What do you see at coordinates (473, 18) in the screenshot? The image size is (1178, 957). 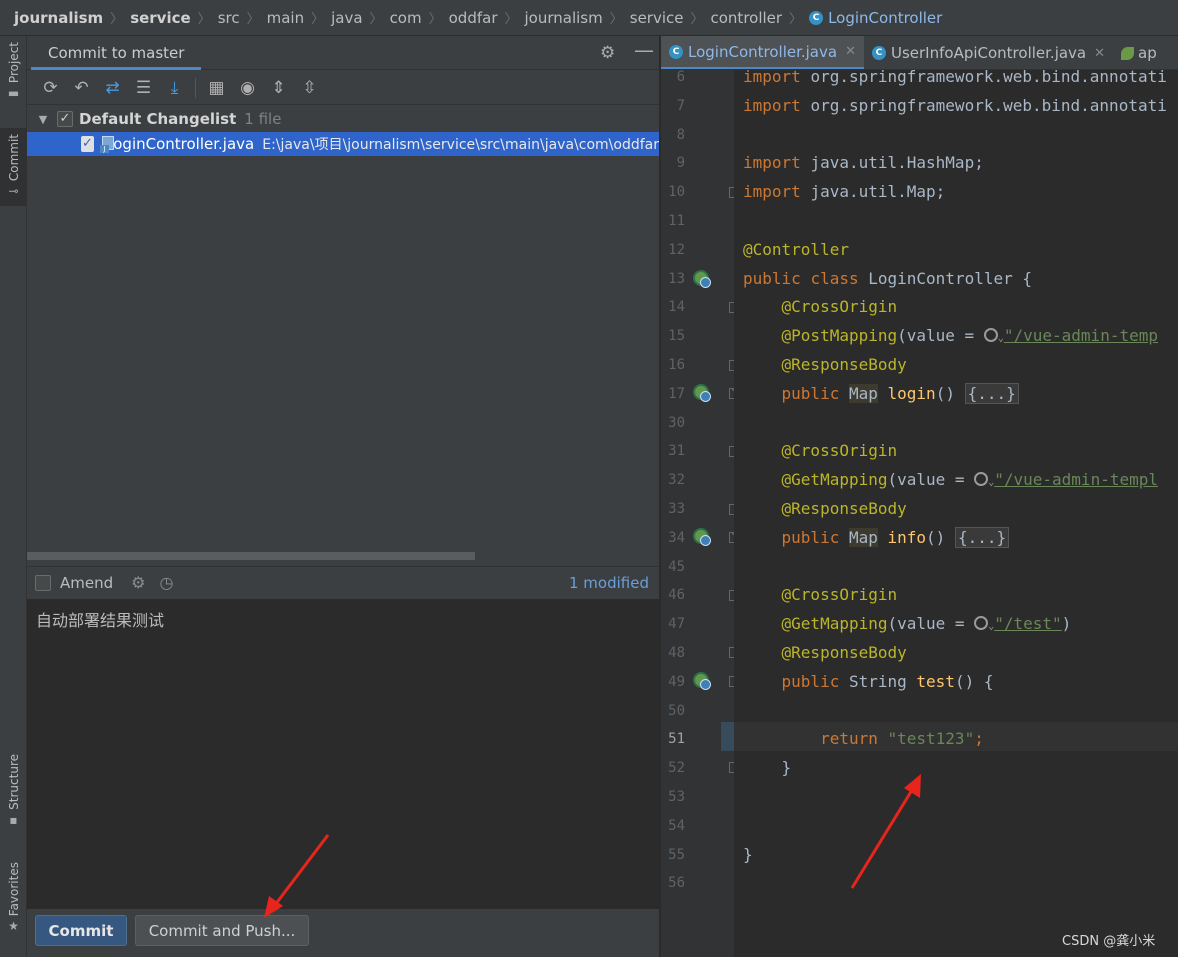 I see `breadcrumb-item: oddfar` at bounding box center [473, 18].